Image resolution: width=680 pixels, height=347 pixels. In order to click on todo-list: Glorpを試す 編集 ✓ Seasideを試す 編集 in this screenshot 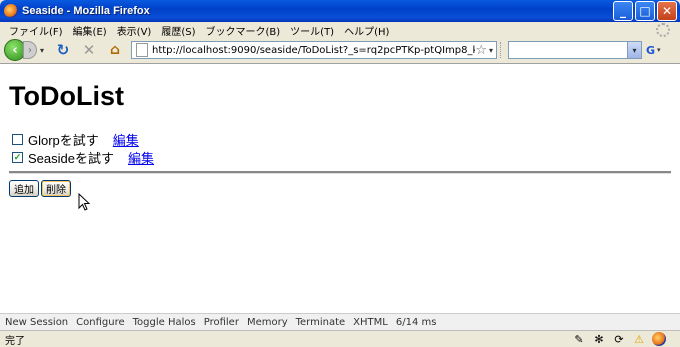, I will do `click(83, 148)`.